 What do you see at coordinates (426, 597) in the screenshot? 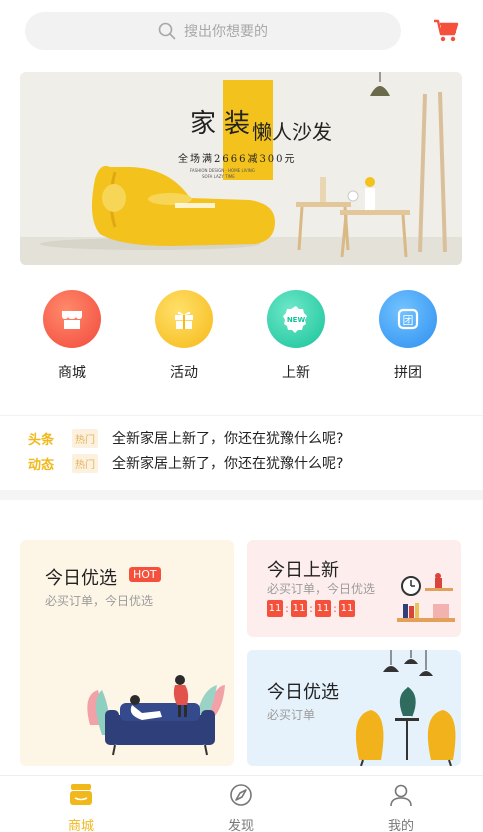
I see `shelf-illustration` at bounding box center [426, 597].